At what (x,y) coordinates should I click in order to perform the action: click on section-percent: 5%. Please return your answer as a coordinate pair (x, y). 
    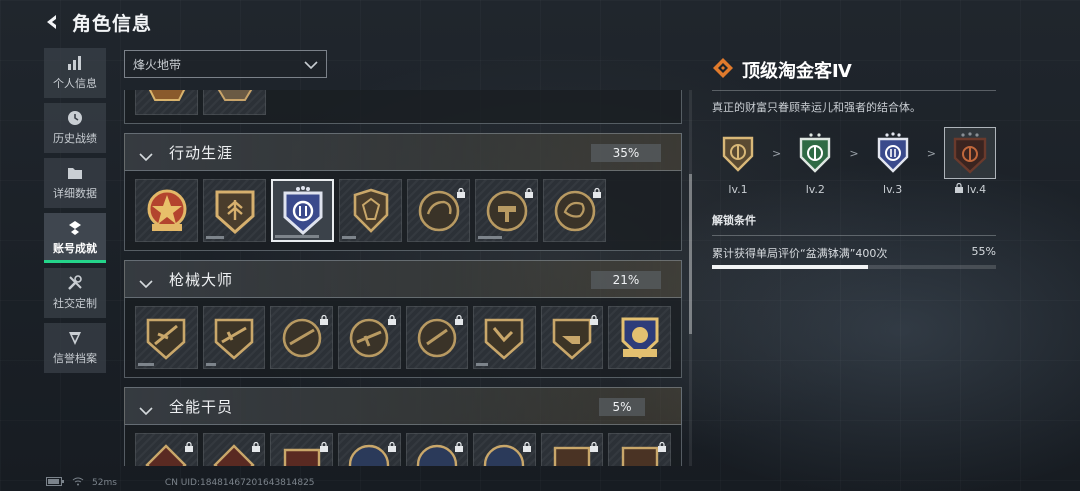
    Looking at the image, I should click on (622, 407).